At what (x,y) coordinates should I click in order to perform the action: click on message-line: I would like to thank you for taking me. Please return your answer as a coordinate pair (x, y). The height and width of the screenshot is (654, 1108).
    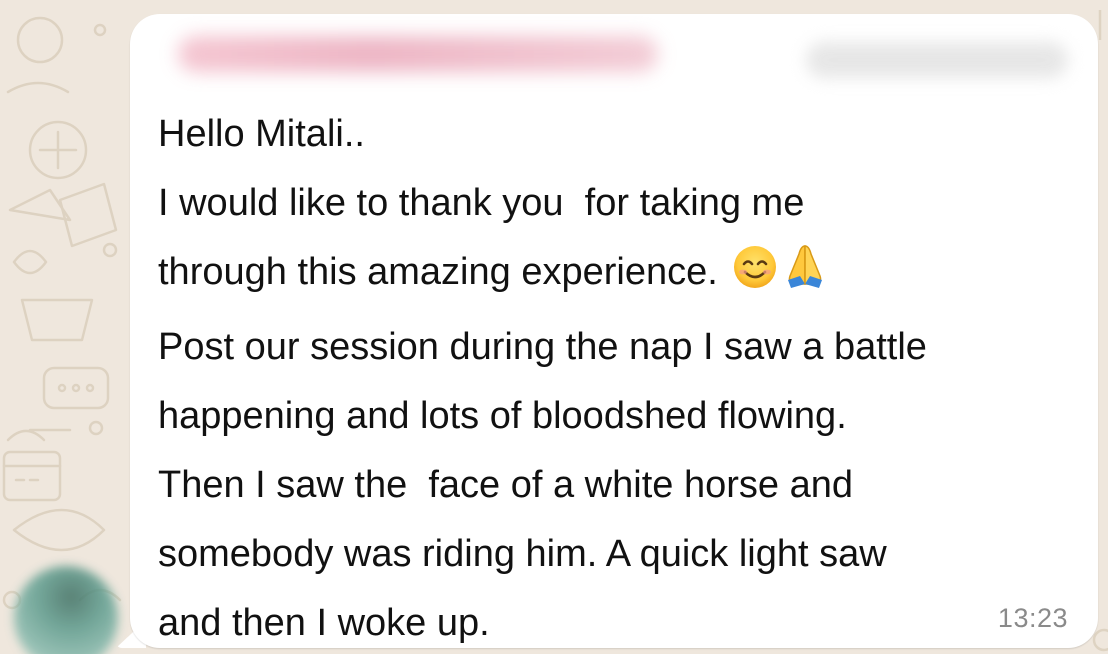
    Looking at the image, I should click on (481, 203).